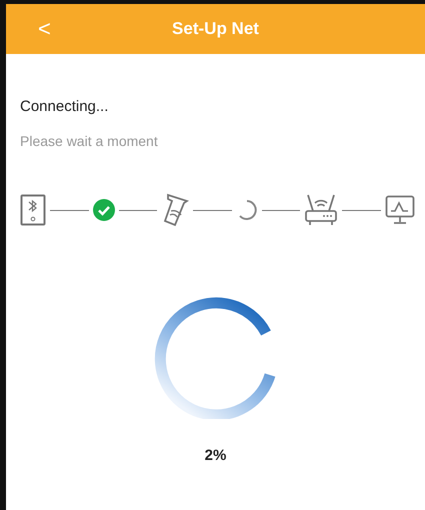 The width and height of the screenshot is (425, 510). Describe the element at coordinates (44, 29) in the screenshot. I see `back-button: <` at that location.